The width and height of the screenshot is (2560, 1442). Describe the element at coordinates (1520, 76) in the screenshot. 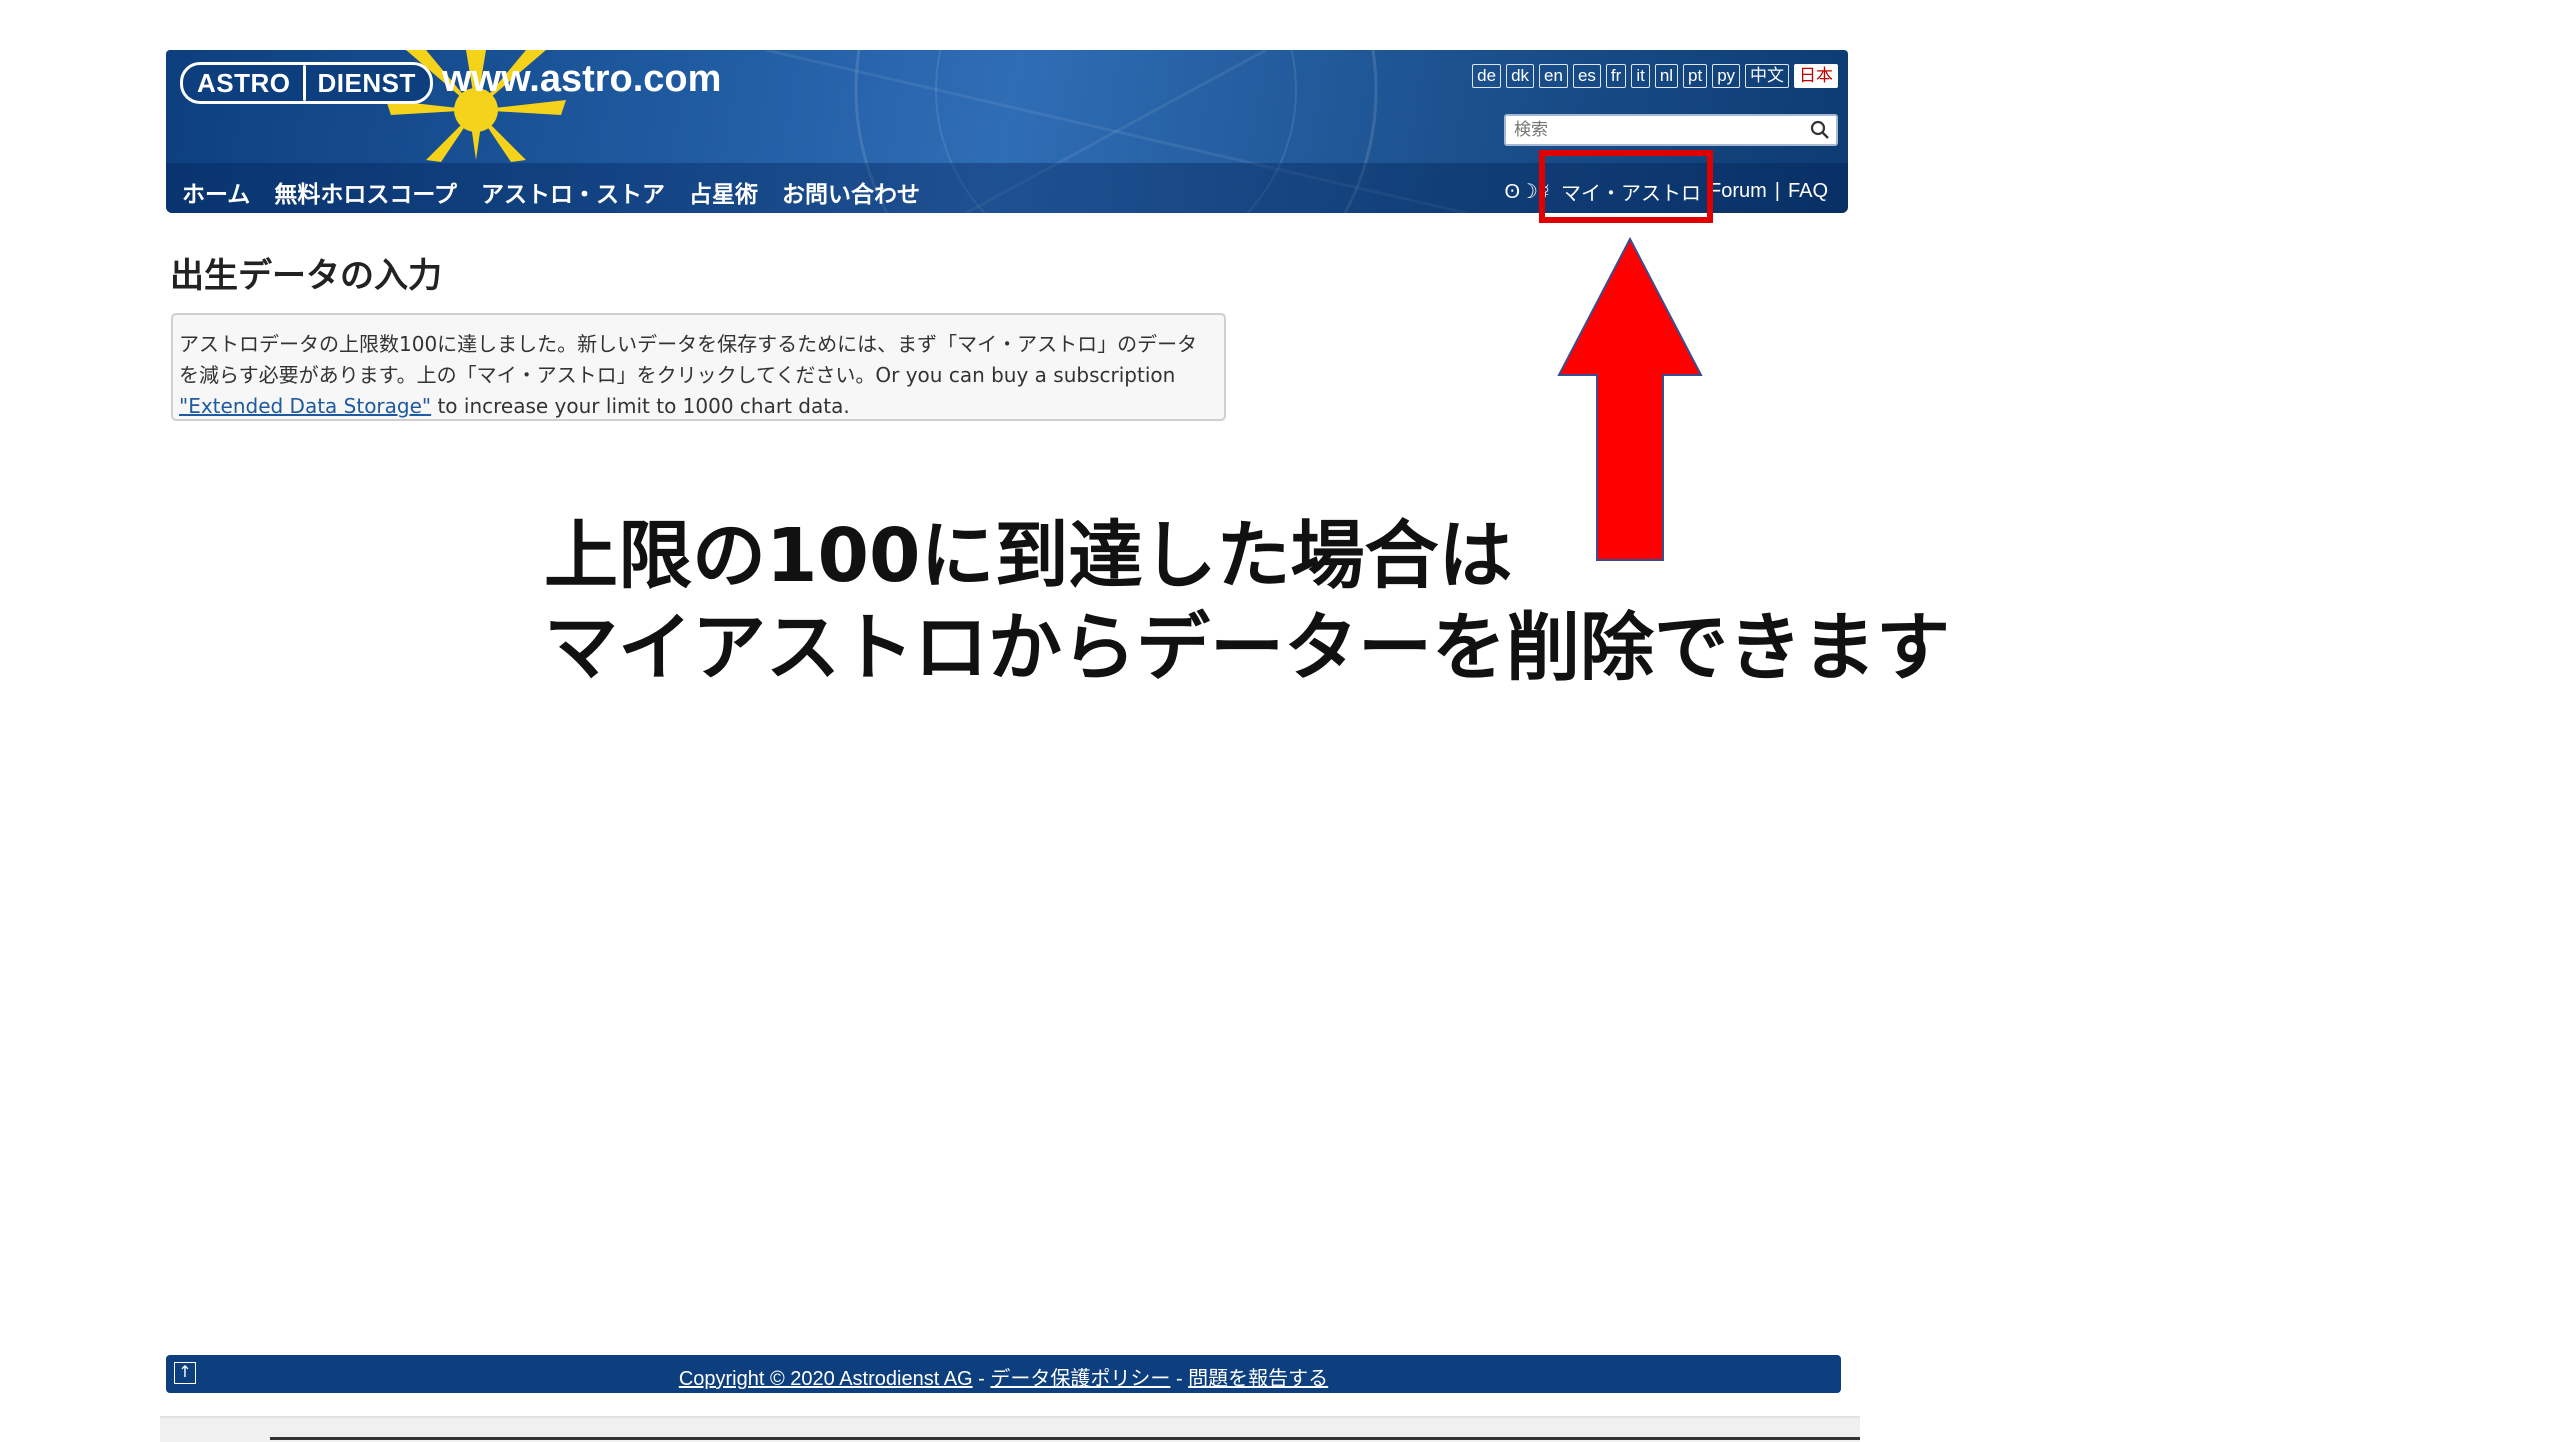

I see `lang-dk: dk` at that location.